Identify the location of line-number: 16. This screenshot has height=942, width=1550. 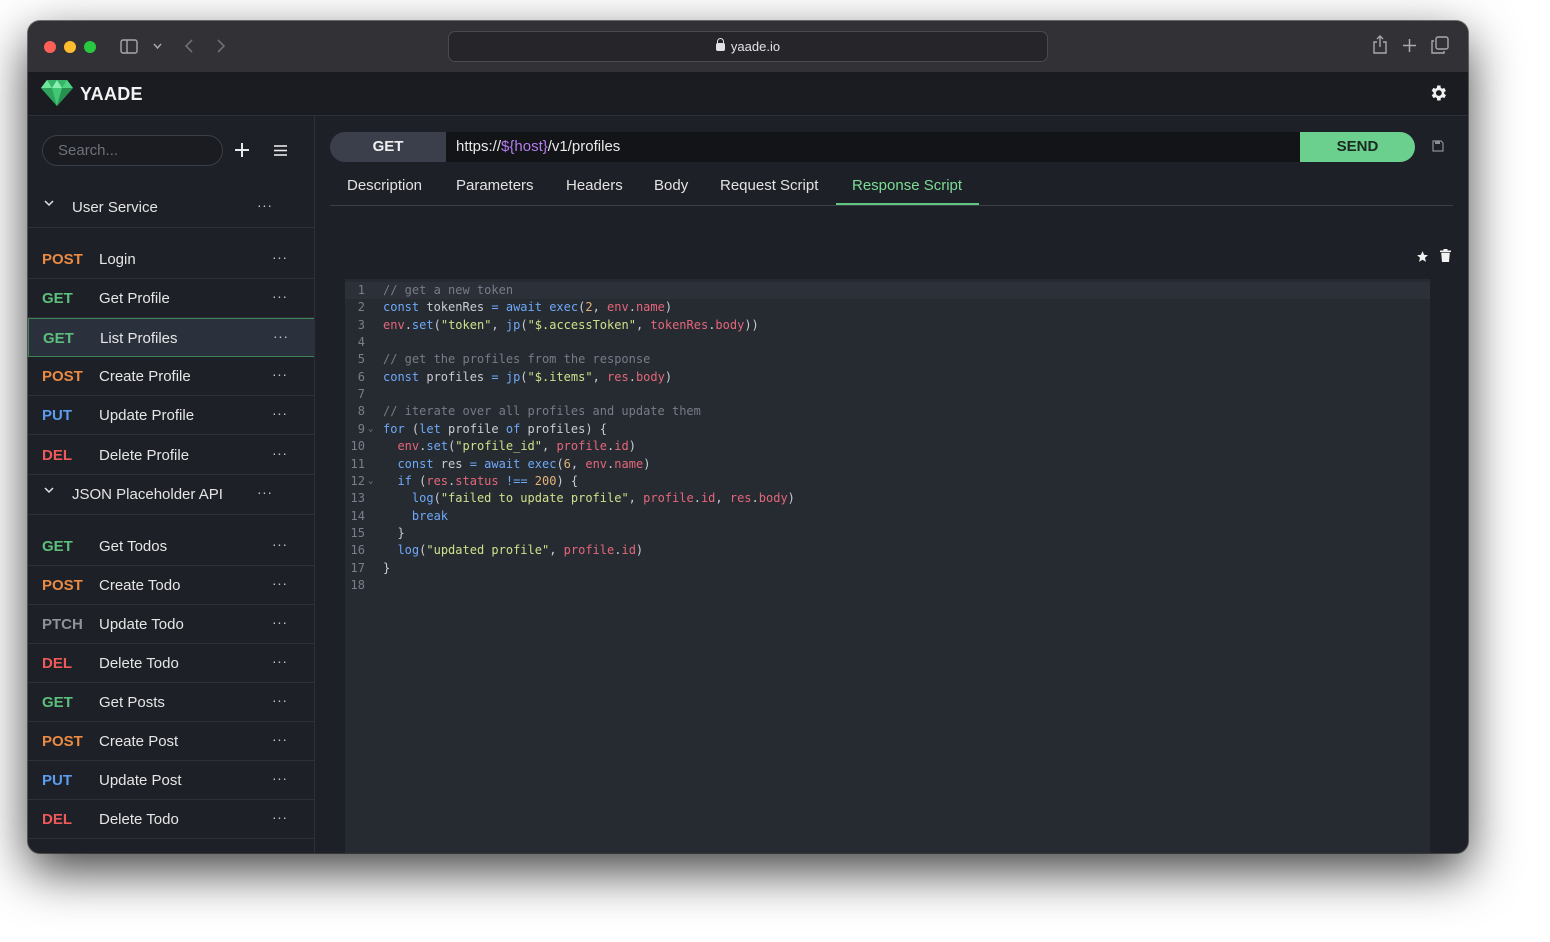
(357, 550).